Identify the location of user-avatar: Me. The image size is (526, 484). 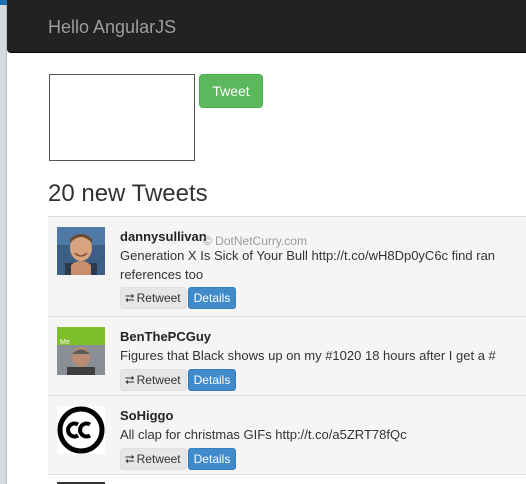
(81, 351).